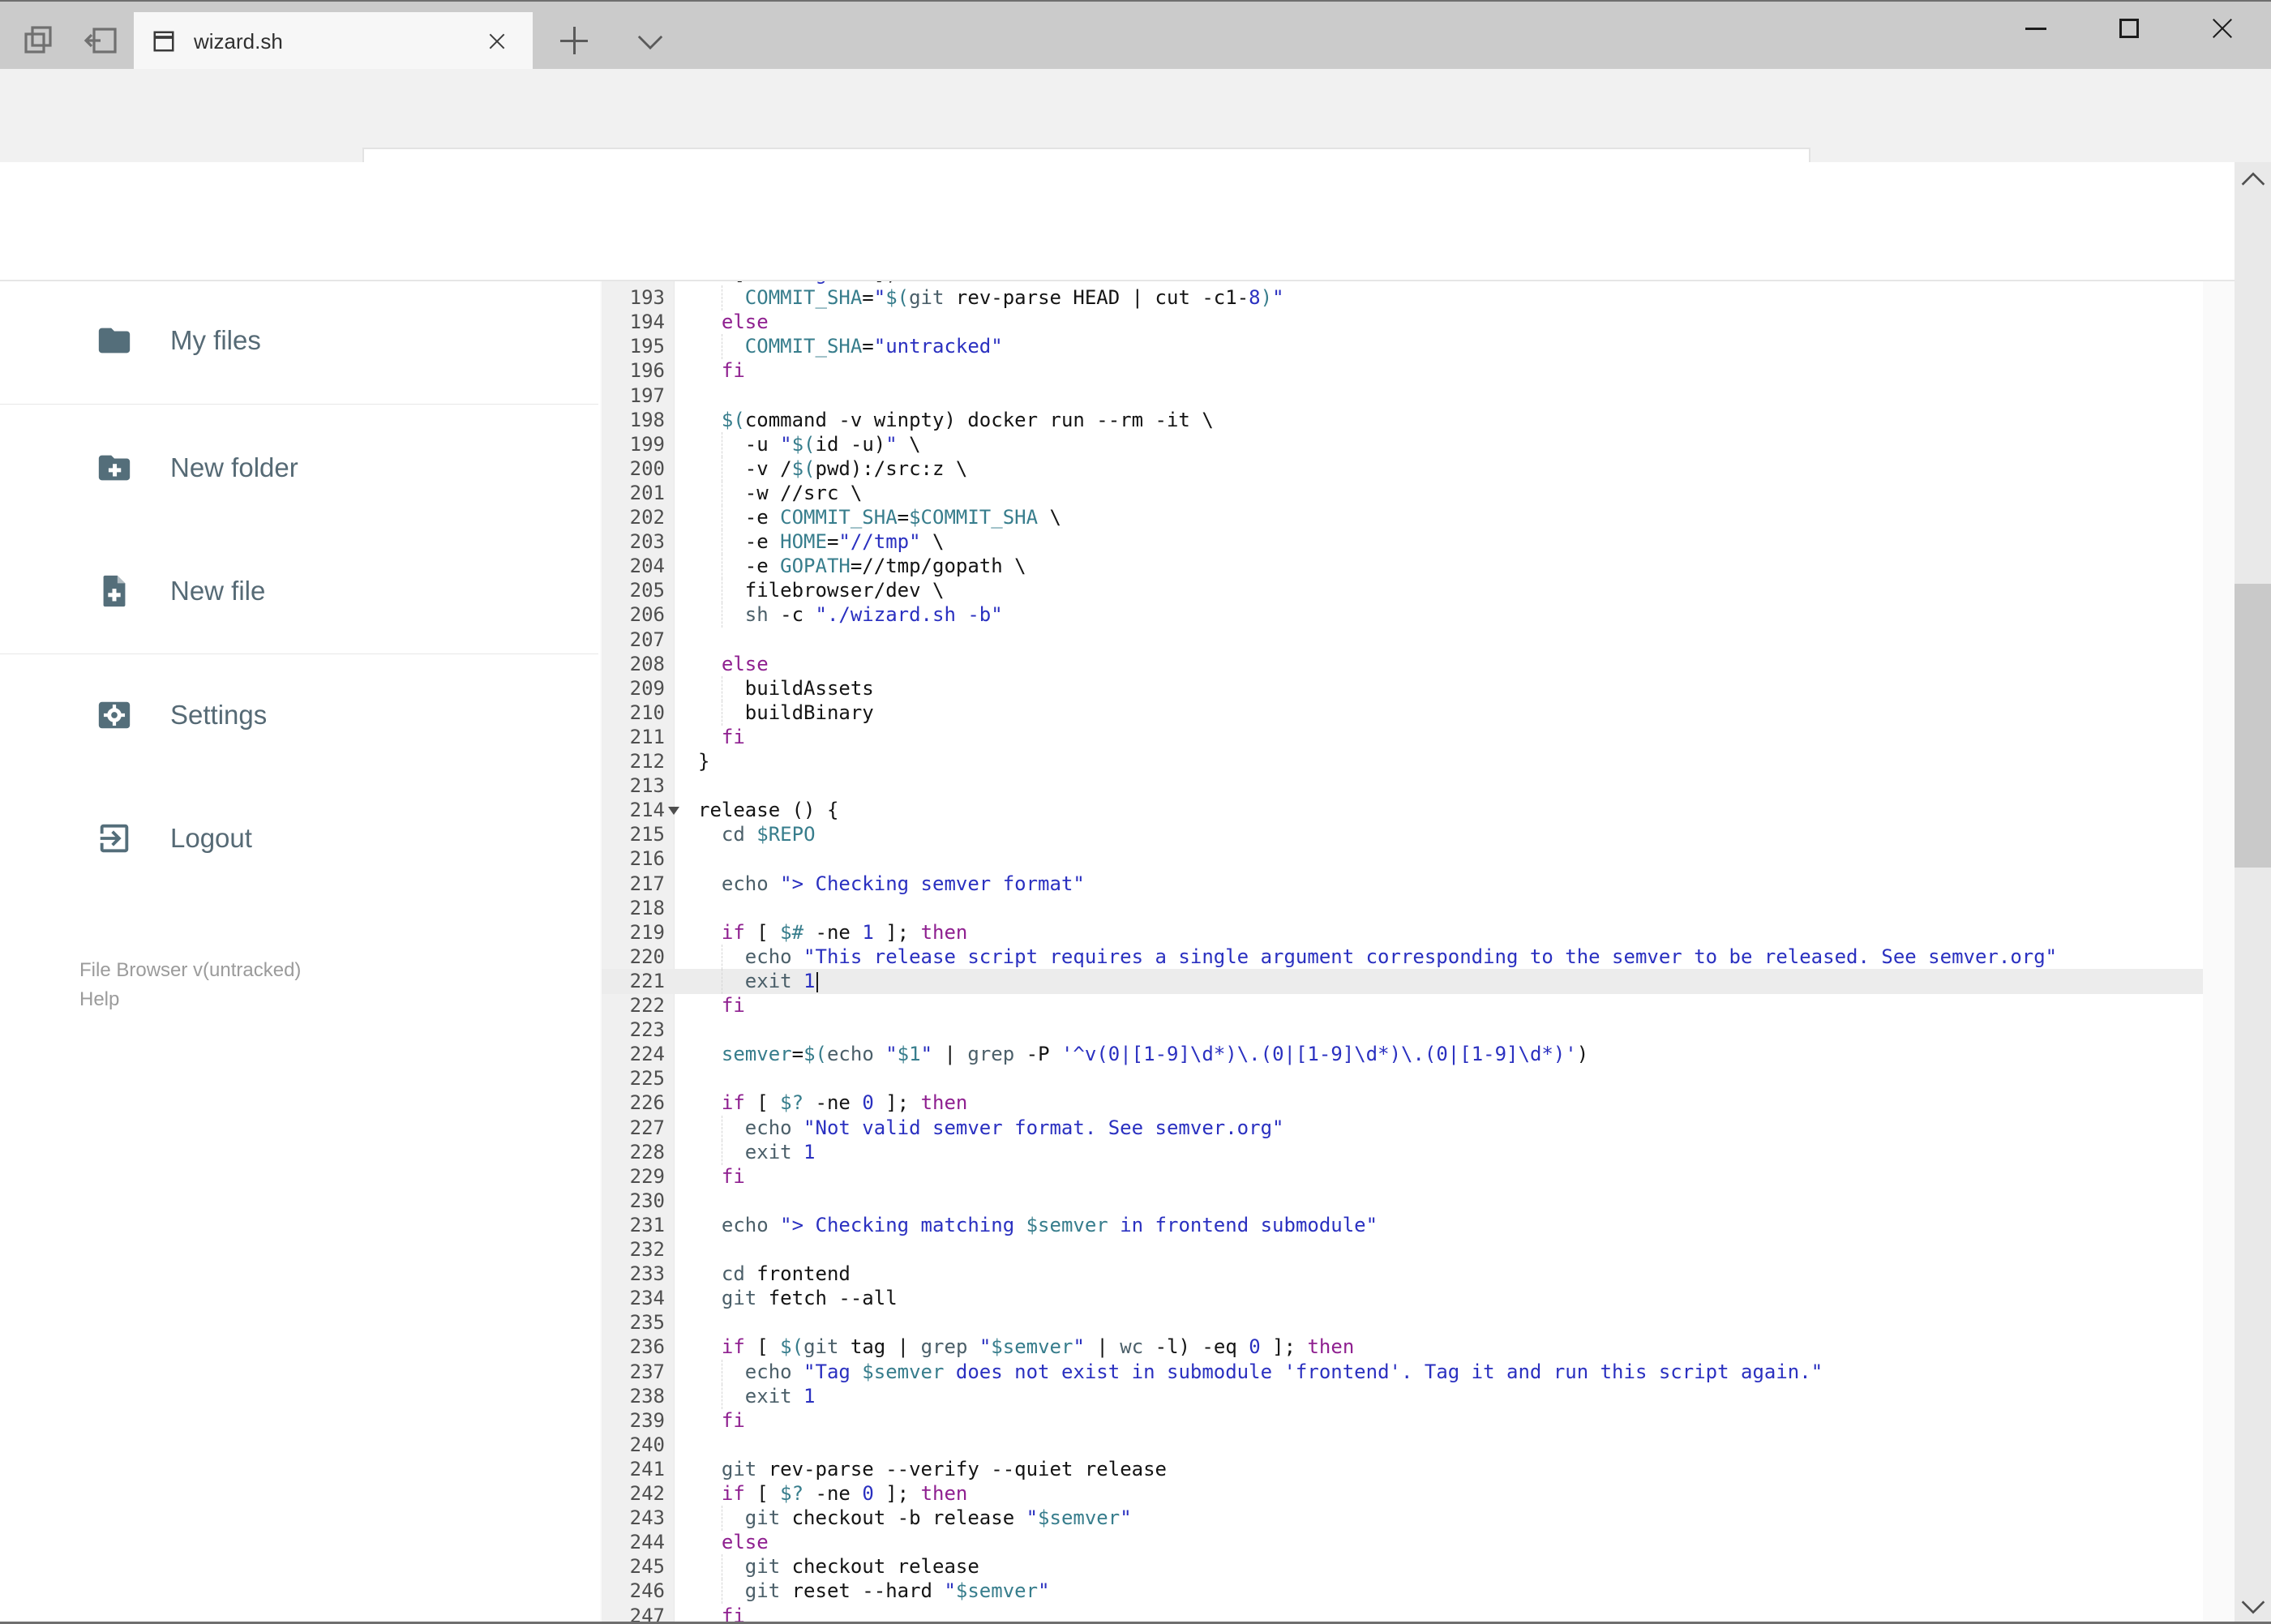 This screenshot has width=2271, height=1624. Describe the element at coordinates (2253, 1607) in the screenshot. I see `scroll-down-button` at that location.